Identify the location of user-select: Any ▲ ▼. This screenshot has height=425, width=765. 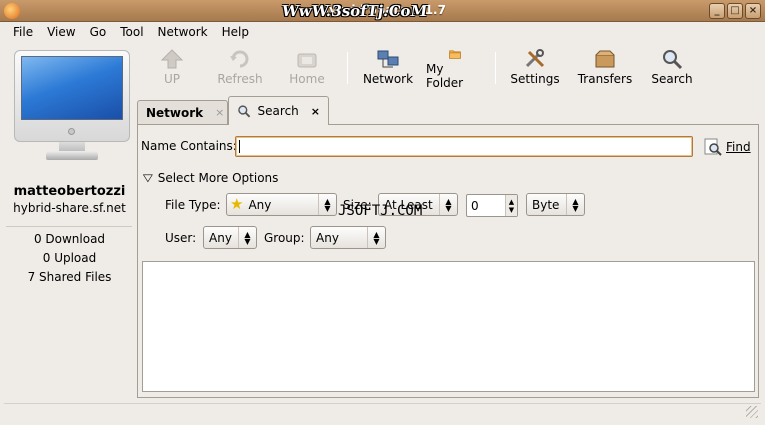
(230, 237).